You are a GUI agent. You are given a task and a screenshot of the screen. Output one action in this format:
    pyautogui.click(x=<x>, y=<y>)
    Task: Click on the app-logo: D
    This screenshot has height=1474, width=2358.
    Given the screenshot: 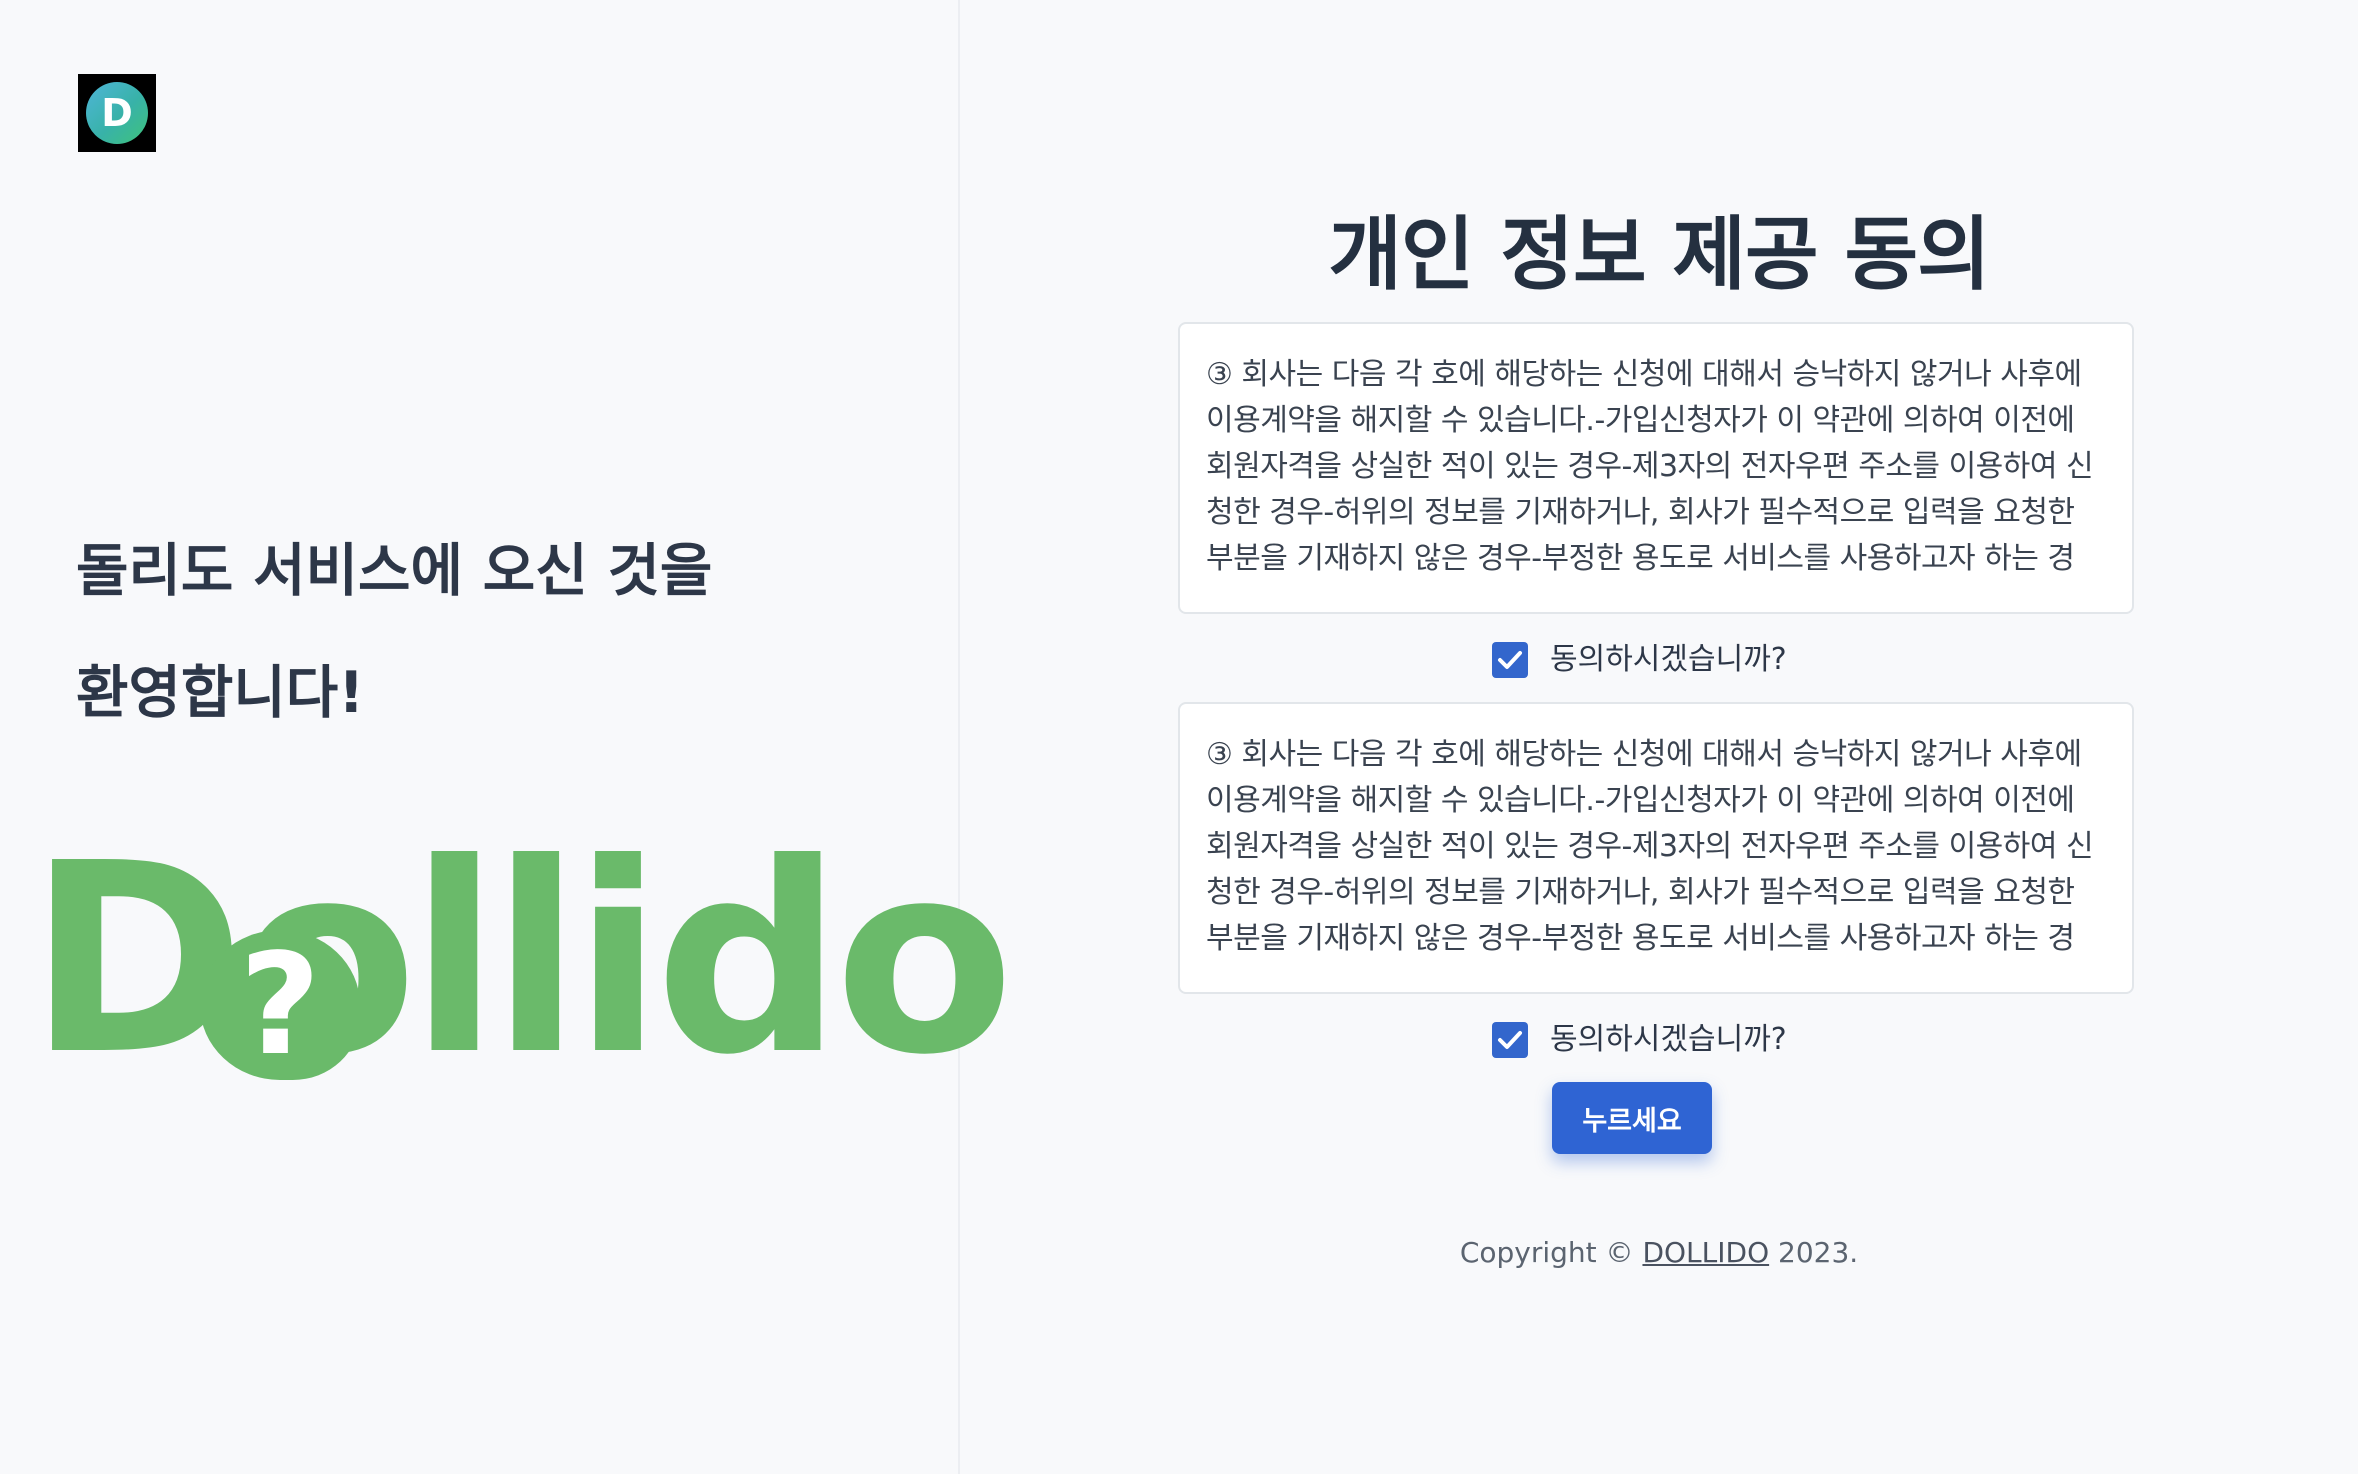 What is the action you would take?
    pyautogui.click(x=117, y=113)
    